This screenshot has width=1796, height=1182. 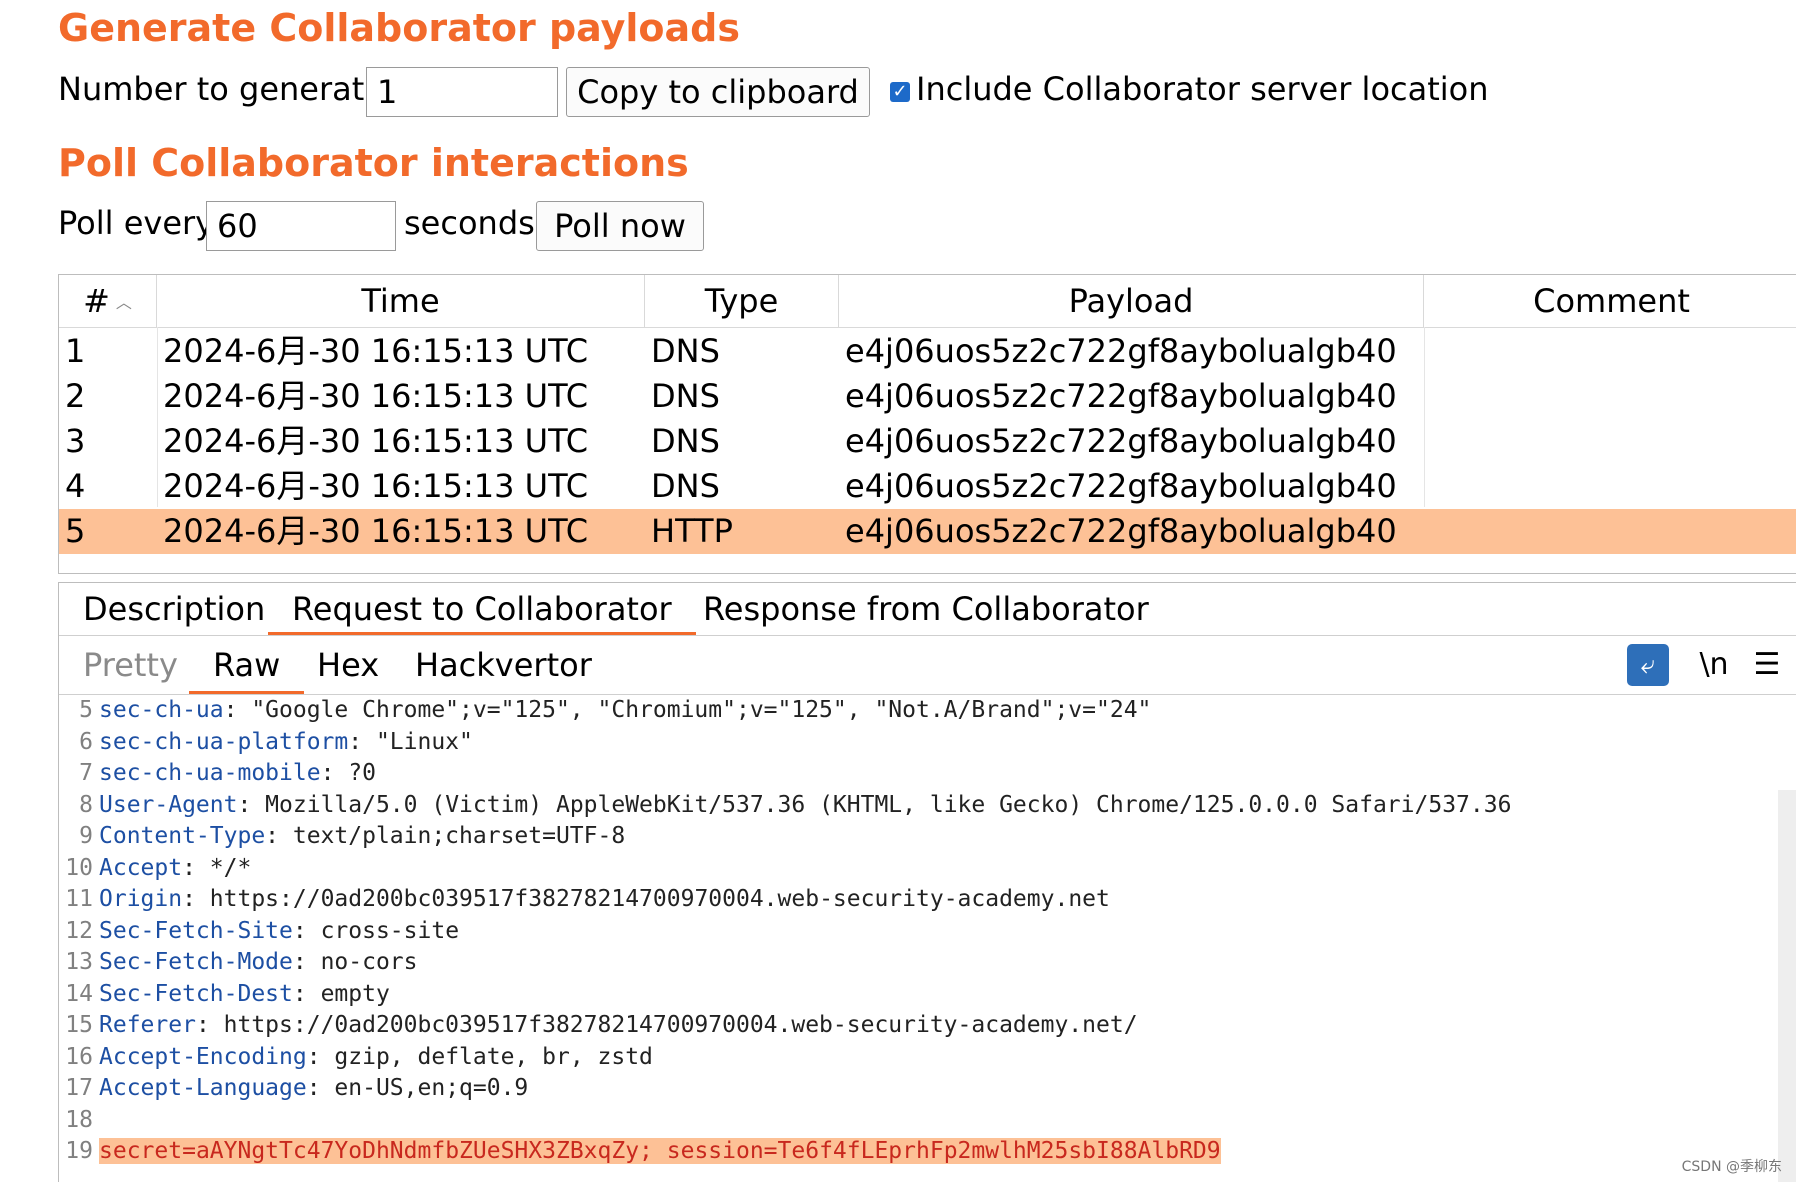 I want to click on tab-hackvertor: Hackvertor, so click(x=503, y=665).